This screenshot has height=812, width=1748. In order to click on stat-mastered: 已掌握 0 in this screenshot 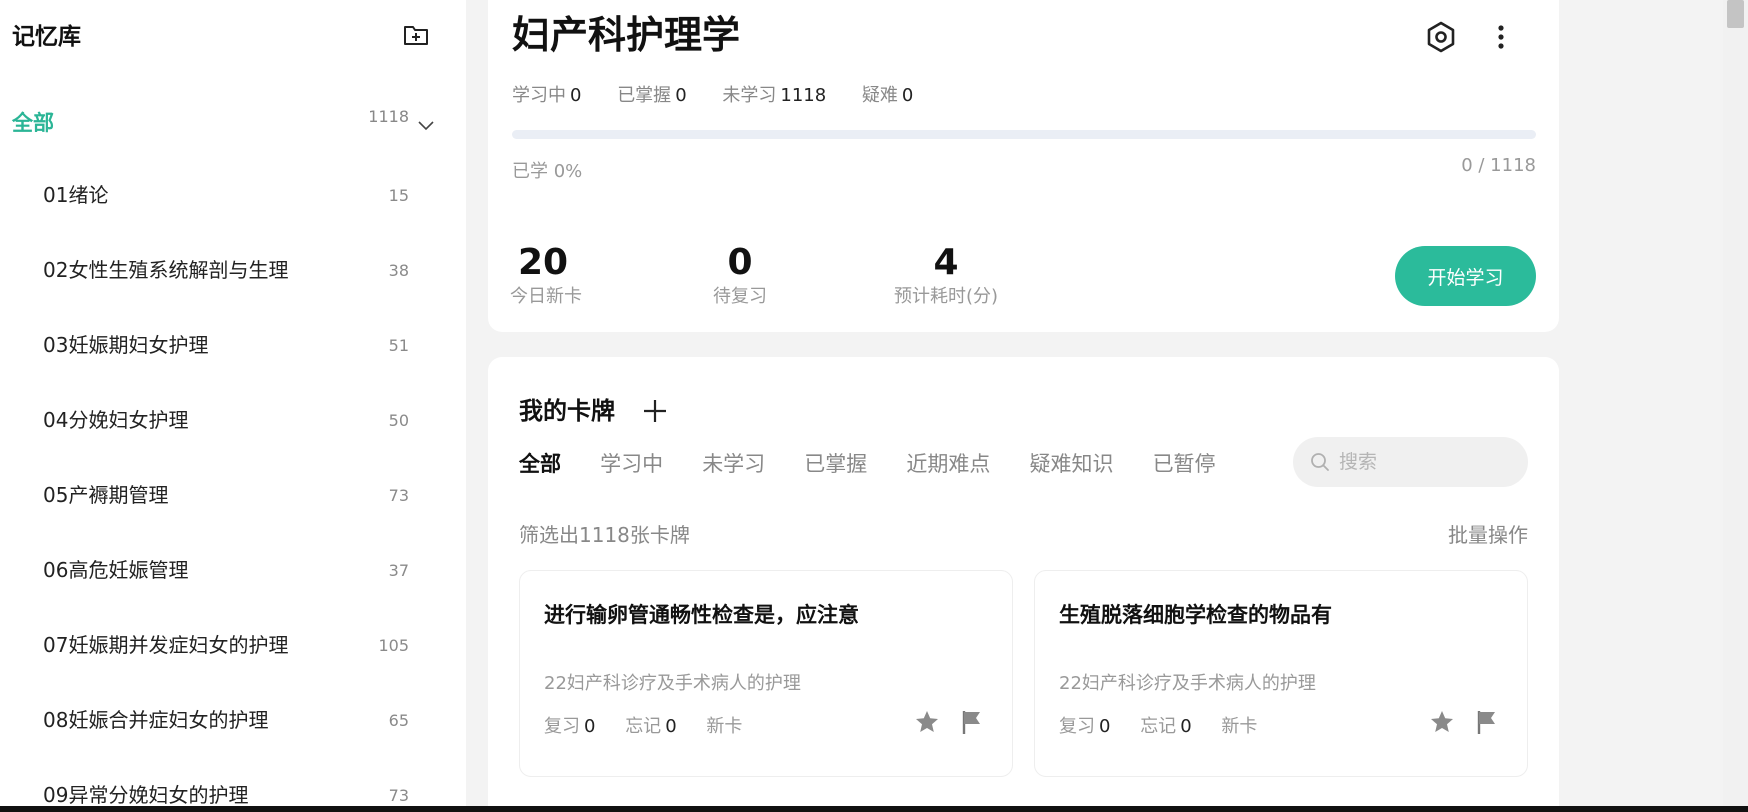, I will do `click(651, 94)`.